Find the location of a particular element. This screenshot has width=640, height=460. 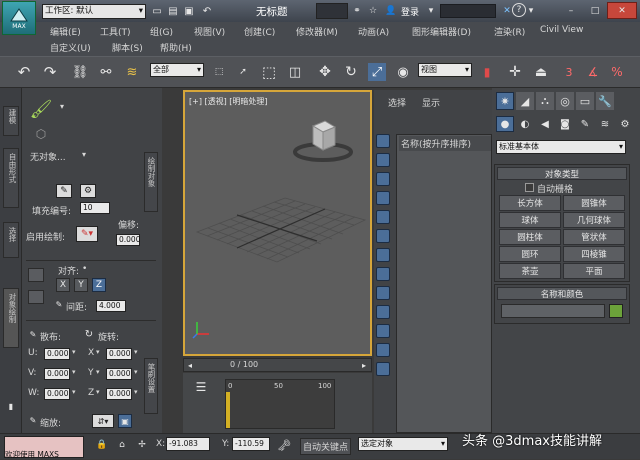

box-button: 长方体 is located at coordinates (530, 203).